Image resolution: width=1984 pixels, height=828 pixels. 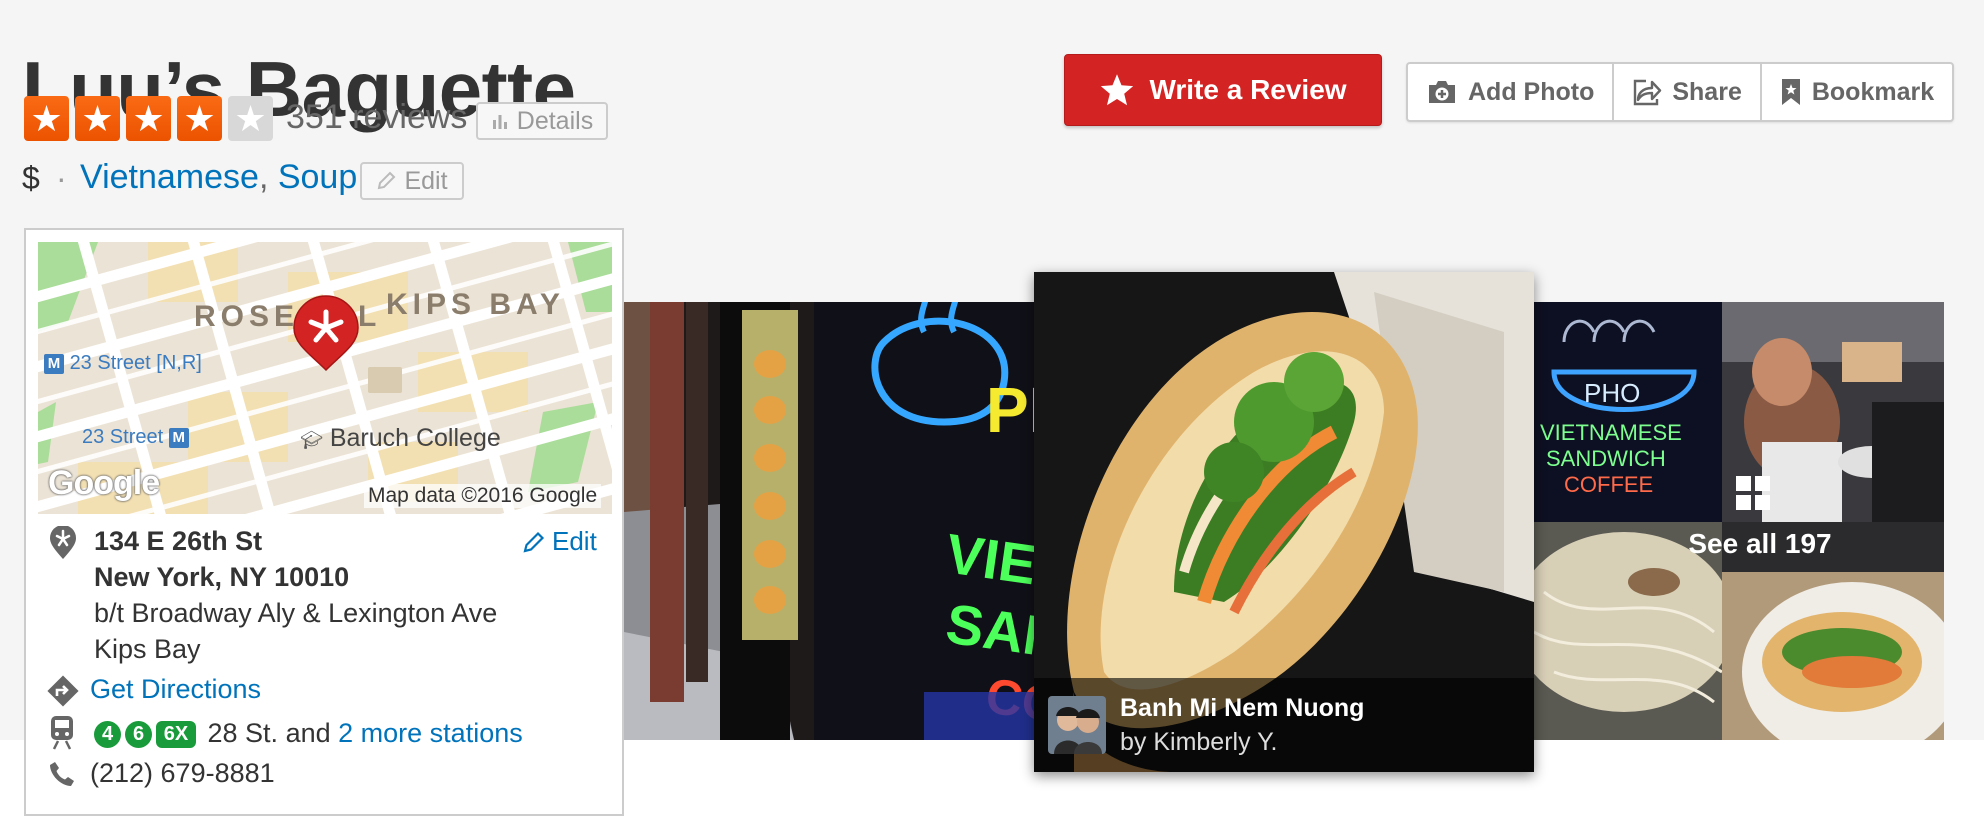 I want to click on star-icon, so click(x=1117, y=90).